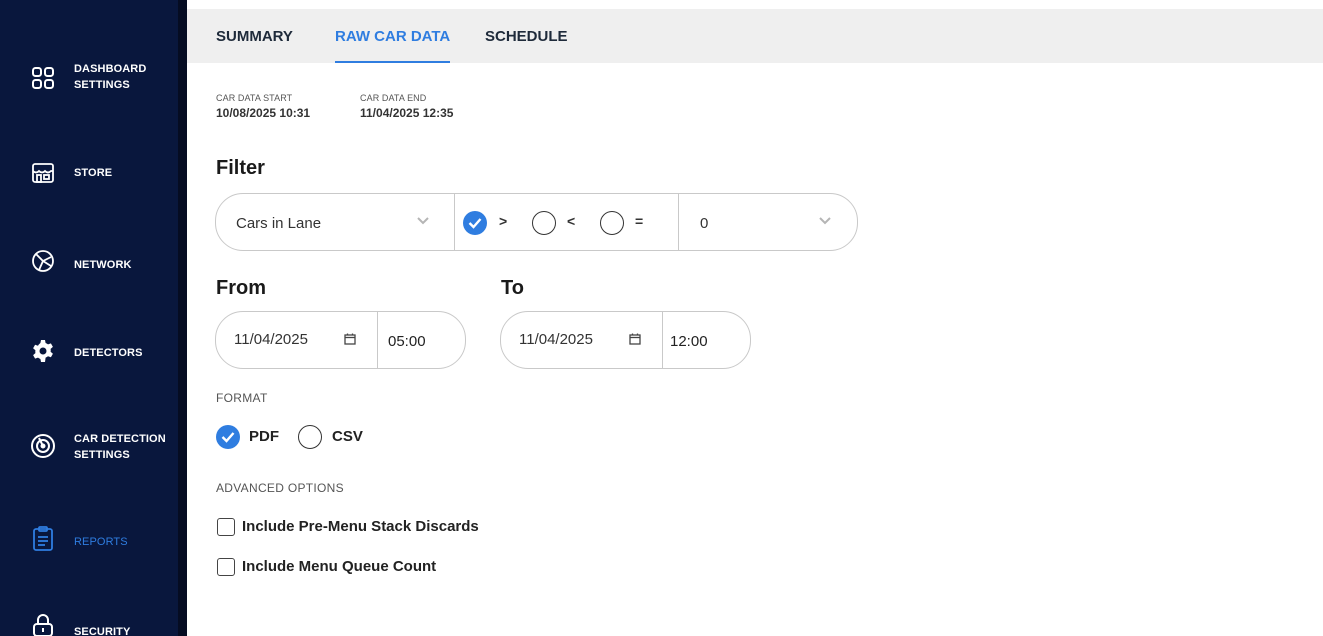  I want to click on sidebar-item-network: NETWORK, so click(89, 264).